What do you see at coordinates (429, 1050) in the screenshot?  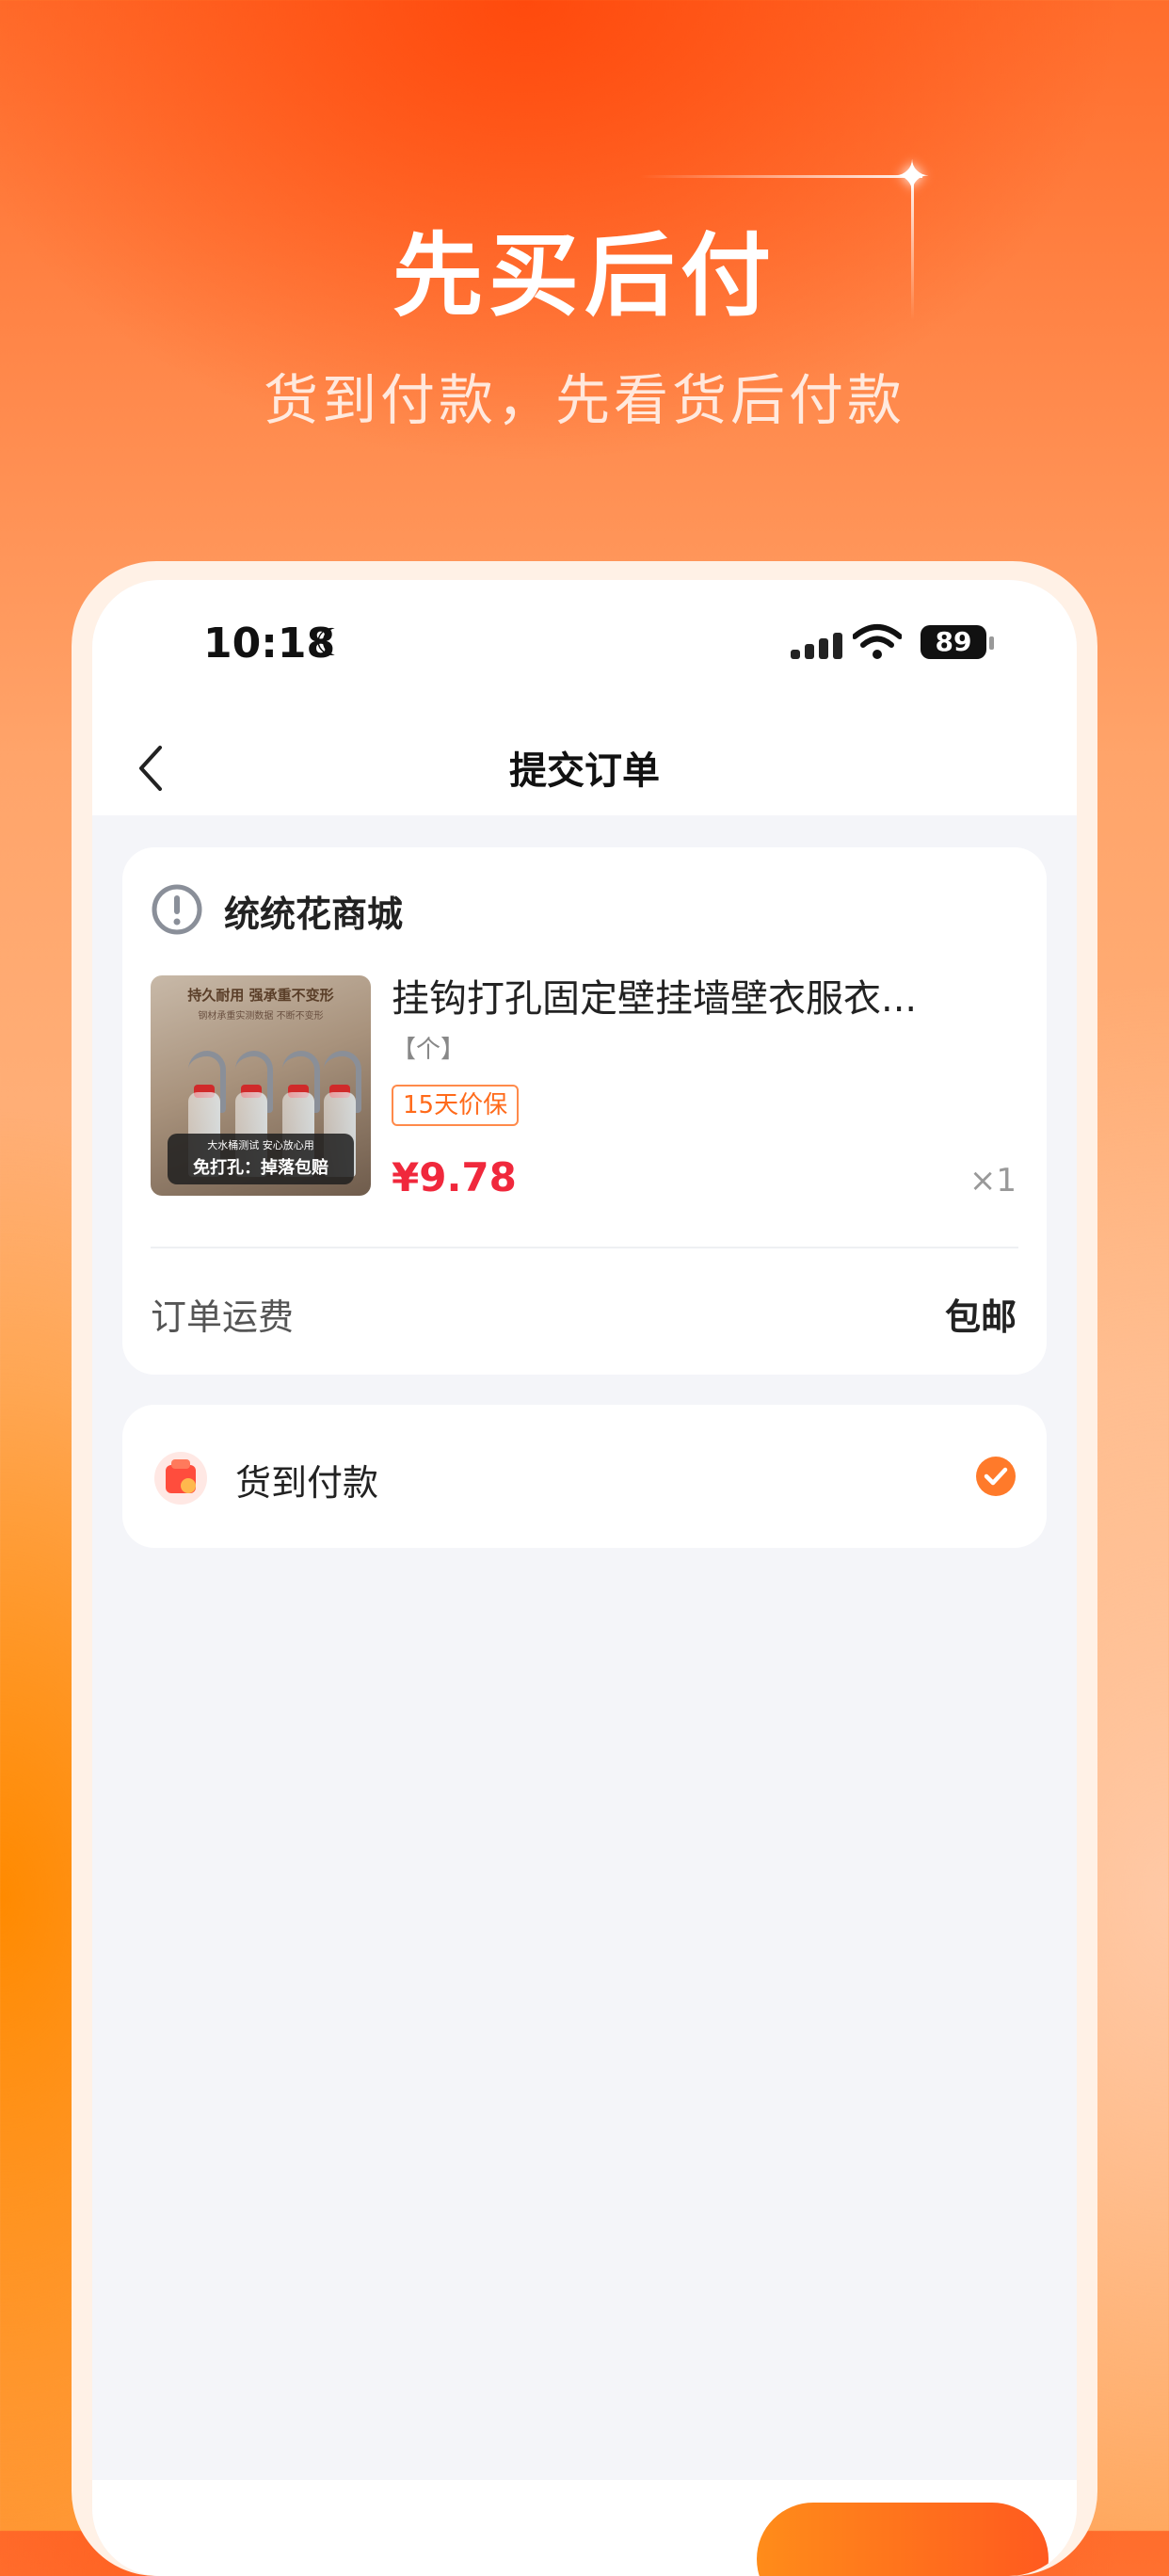 I see `product-spec: 【个】` at bounding box center [429, 1050].